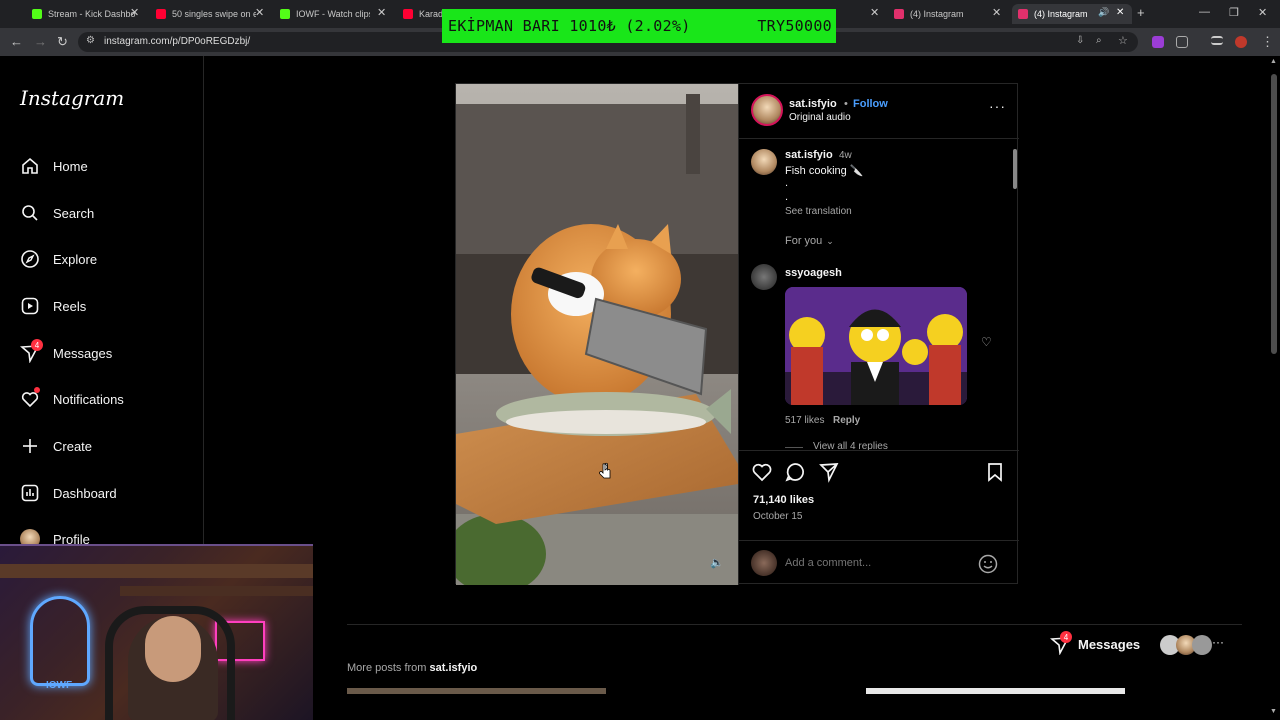 The width and height of the screenshot is (1280, 720). I want to click on follow-button: Follow, so click(870, 104).